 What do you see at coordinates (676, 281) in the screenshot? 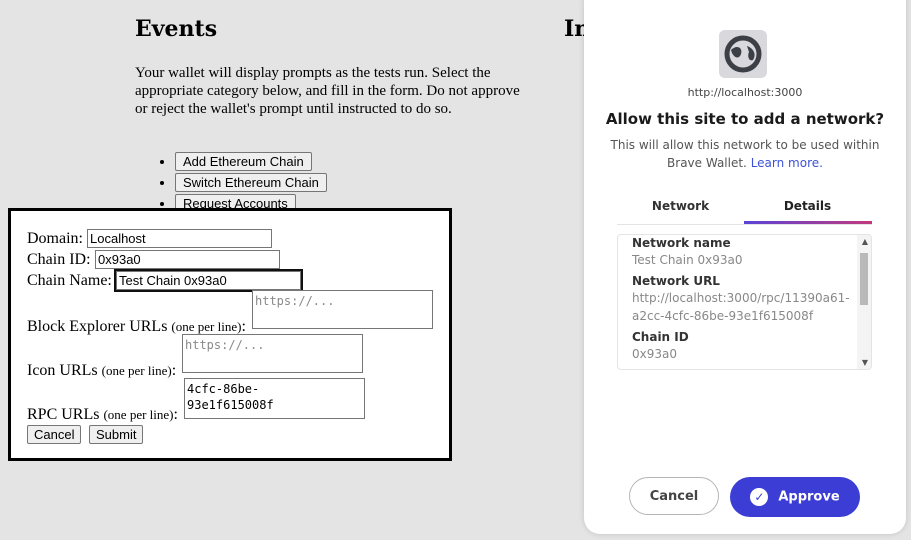
I see `network-url-label: Network URL` at bounding box center [676, 281].